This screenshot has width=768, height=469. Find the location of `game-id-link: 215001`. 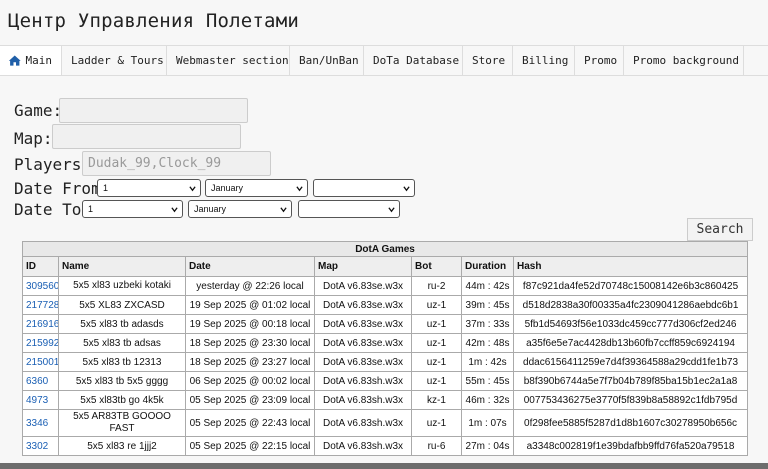

game-id-link: 215001 is located at coordinates (42, 362).